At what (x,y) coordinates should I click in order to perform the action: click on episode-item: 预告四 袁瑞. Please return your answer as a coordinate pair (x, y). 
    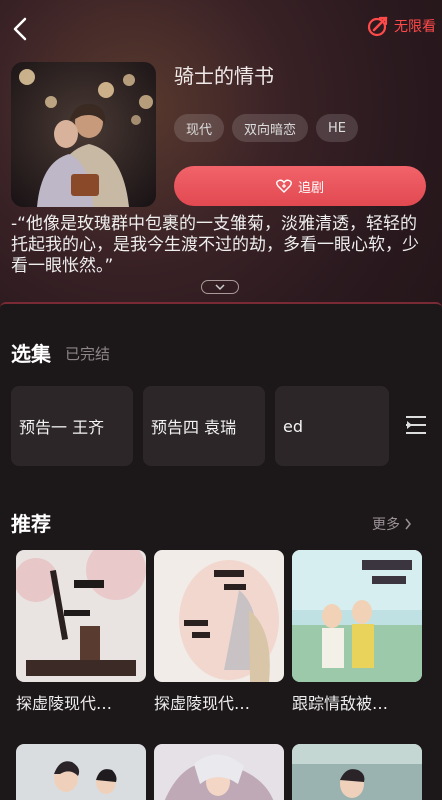
    Looking at the image, I should click on (204, 426).